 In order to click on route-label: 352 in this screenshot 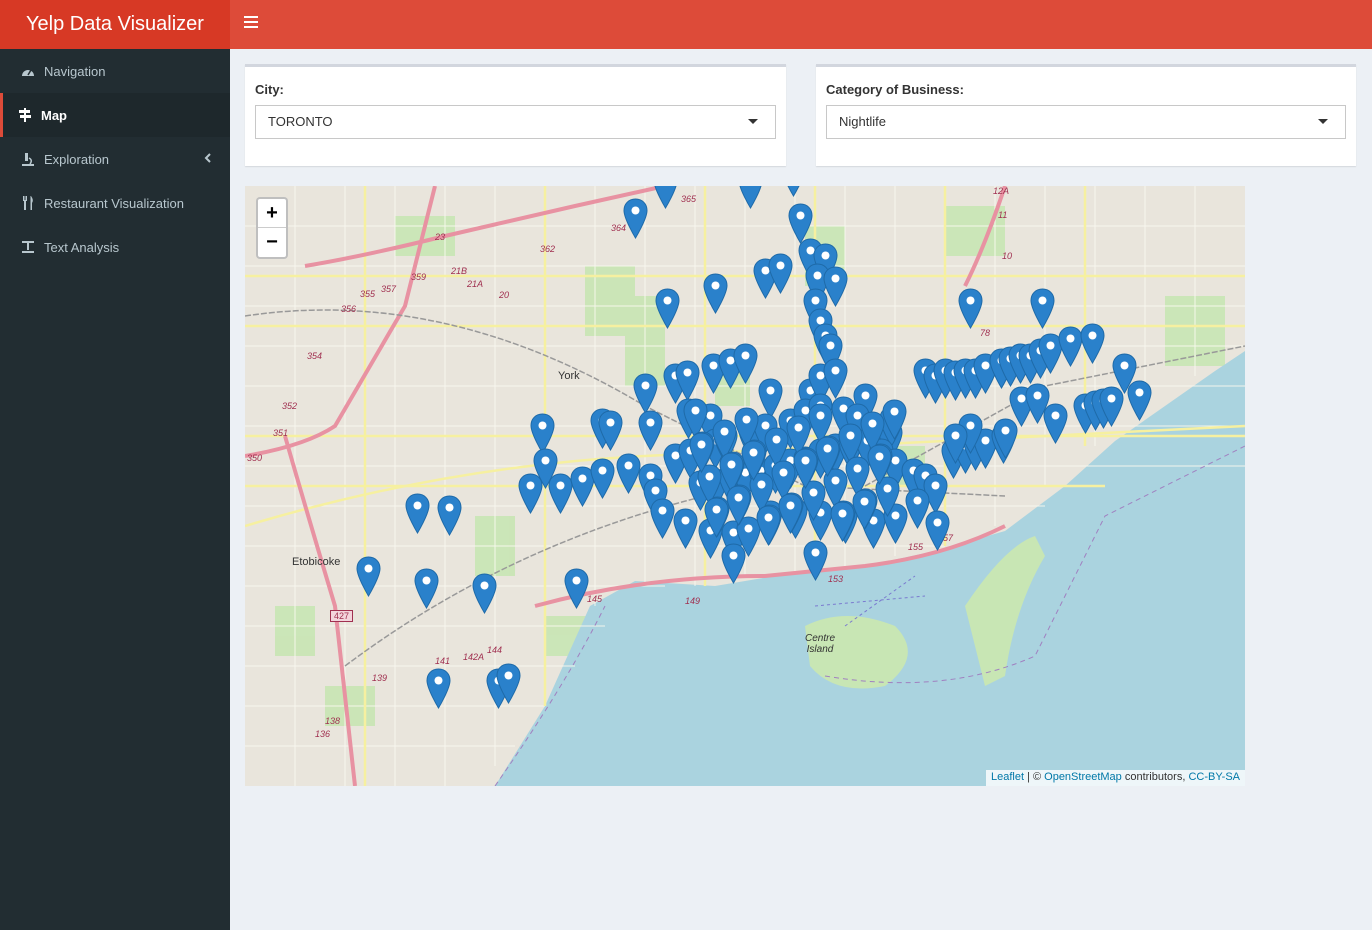, I will do `click(290, 406)`.